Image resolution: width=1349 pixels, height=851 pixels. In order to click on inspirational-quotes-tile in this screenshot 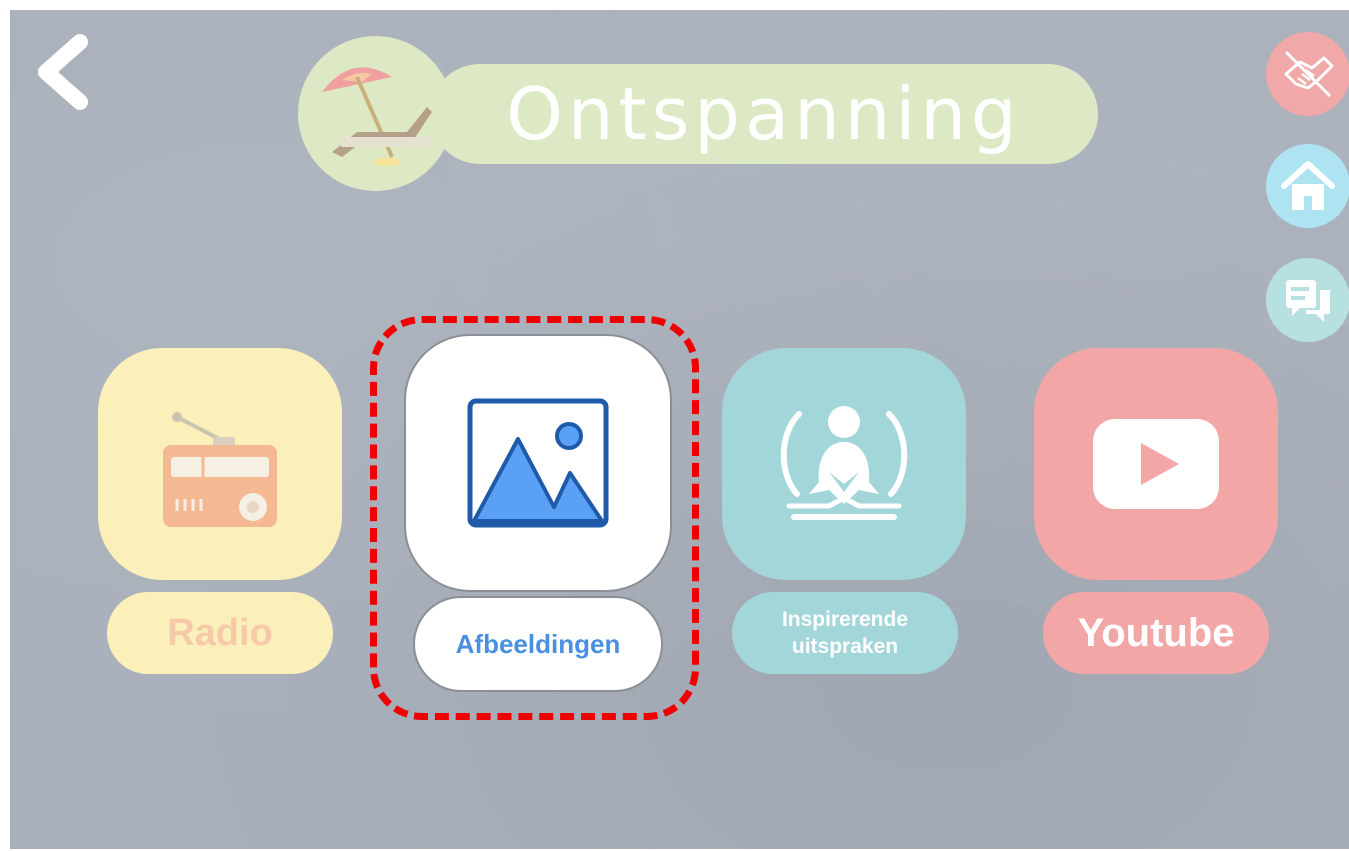, I will do `click(844, 464)`.